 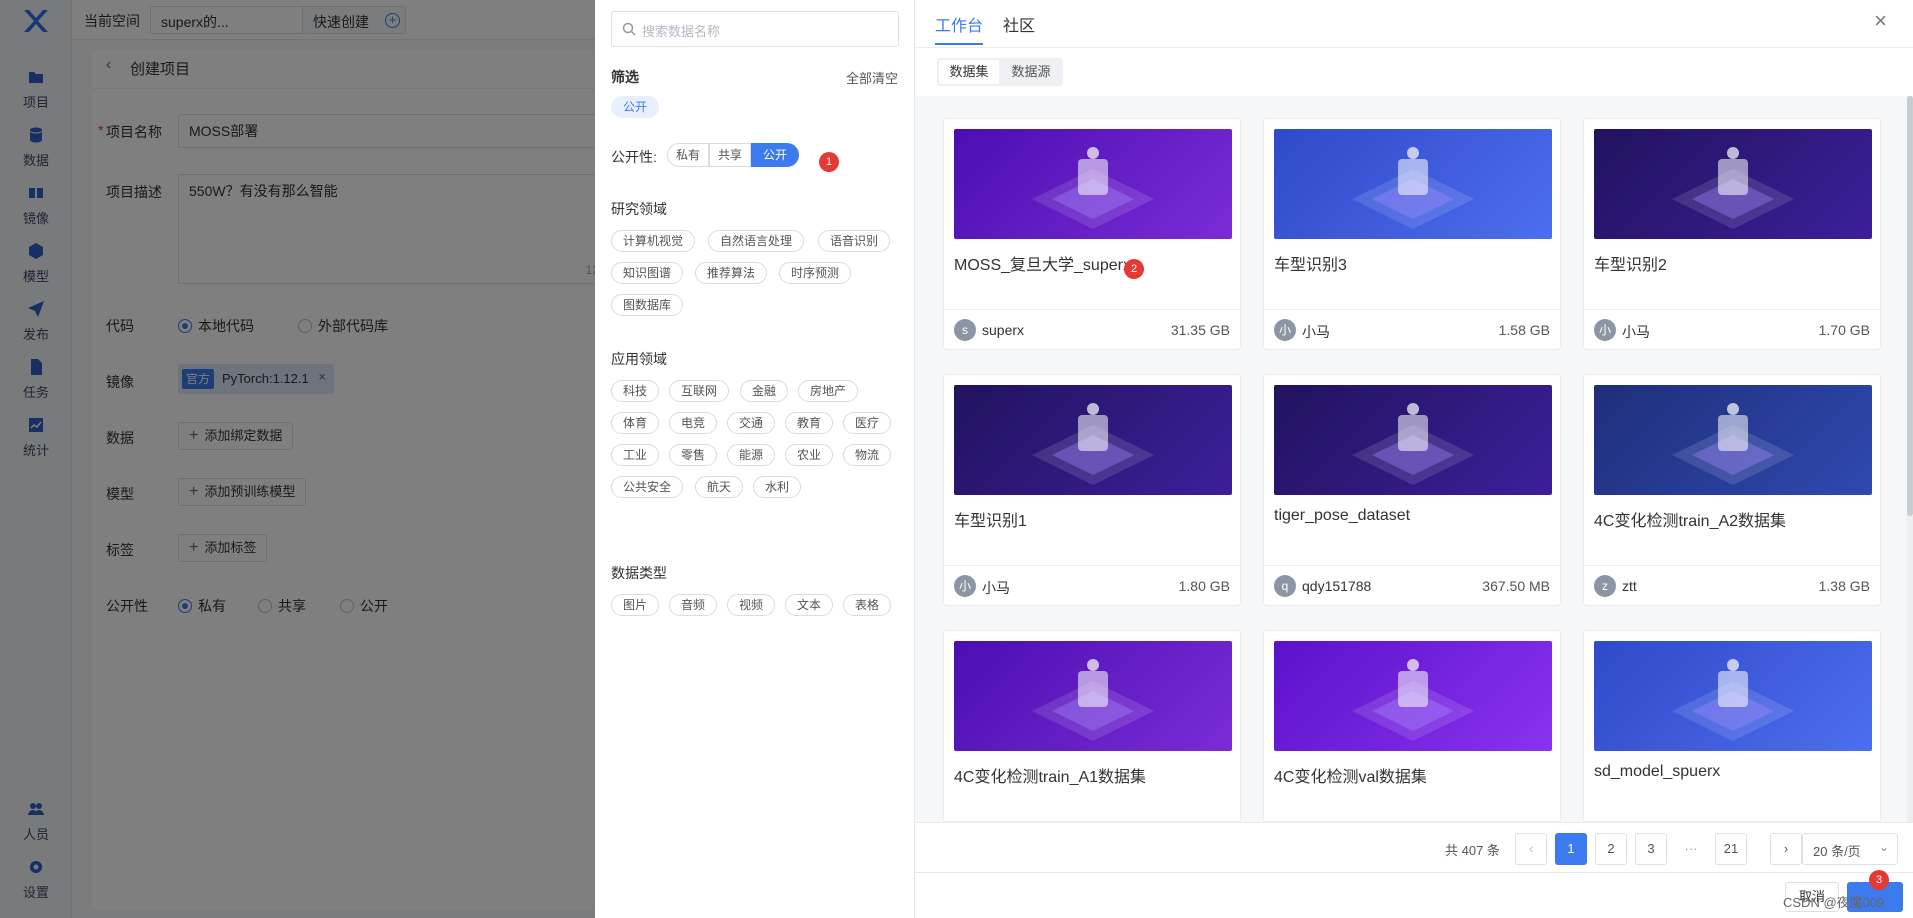 I want to click on sub-tab-datasource: 数据源, so click(x=1031, y=72).